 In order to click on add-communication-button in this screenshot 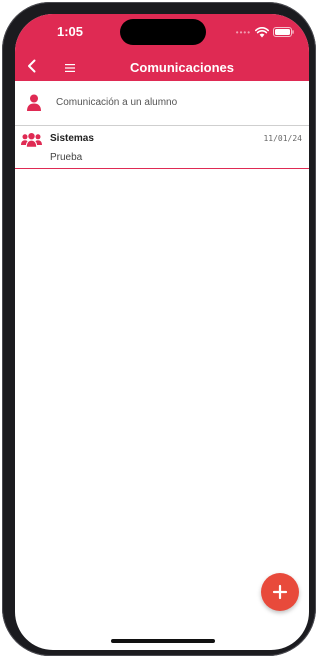, I will do `click(280, 592)`.